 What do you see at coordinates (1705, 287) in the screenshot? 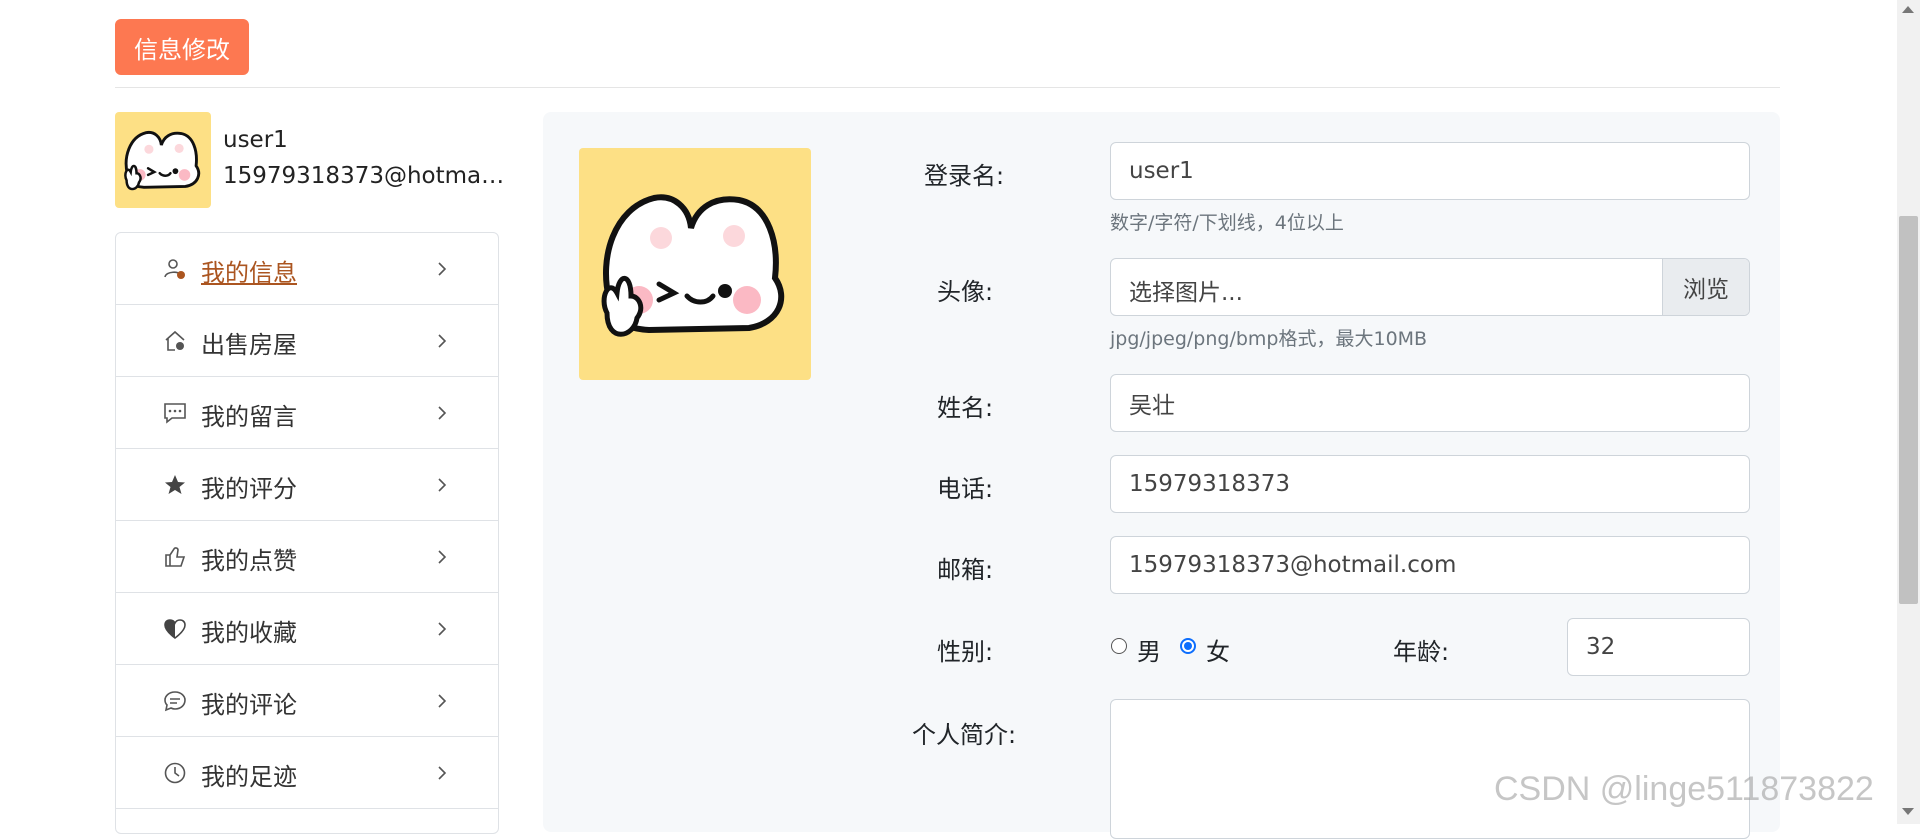
I see `browse-button: 浏览` at bounding box center [1705, 287].